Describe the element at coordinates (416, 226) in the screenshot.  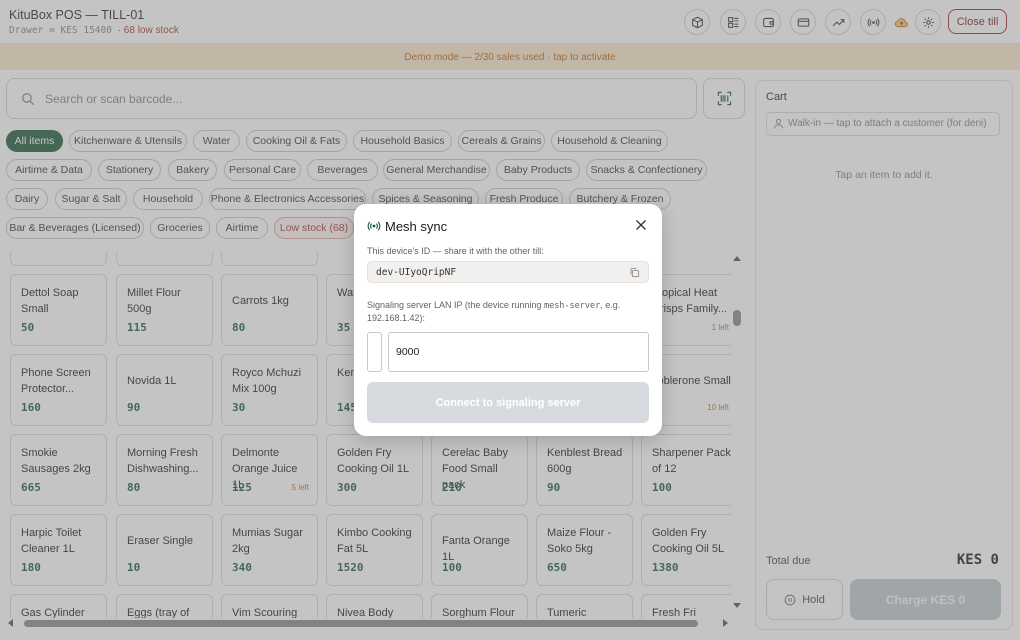
I see `dialog-title: Mesh sync` at that location.